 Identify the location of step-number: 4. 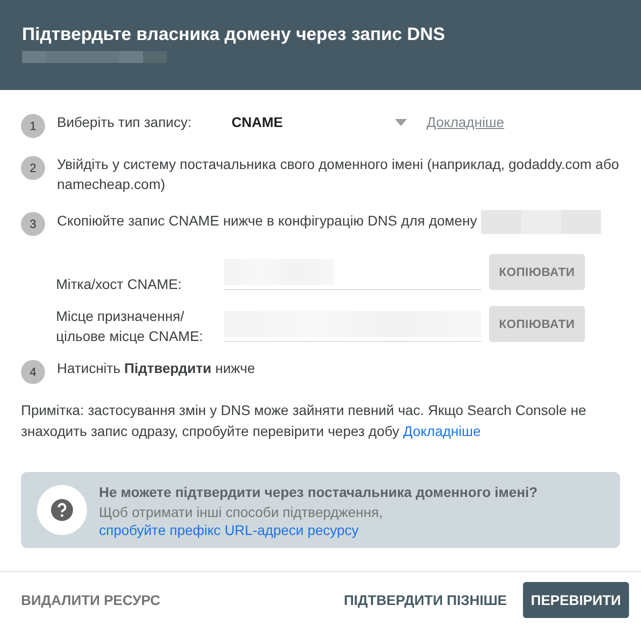
(33, 372).